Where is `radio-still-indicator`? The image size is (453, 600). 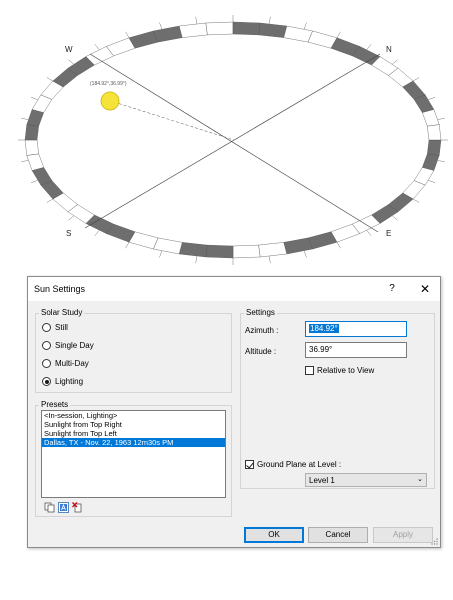 radio-still-indicator is located at coordinates (46, 327).